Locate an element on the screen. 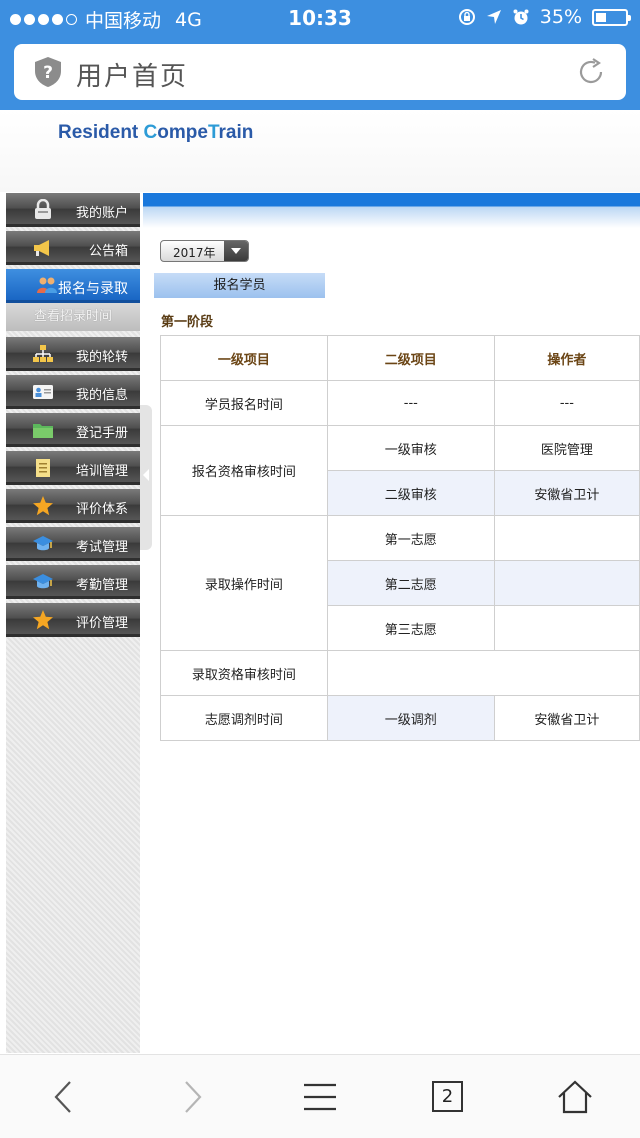  sidebar-item-my-account: 我的账户 is located at coordinates (73, 210).